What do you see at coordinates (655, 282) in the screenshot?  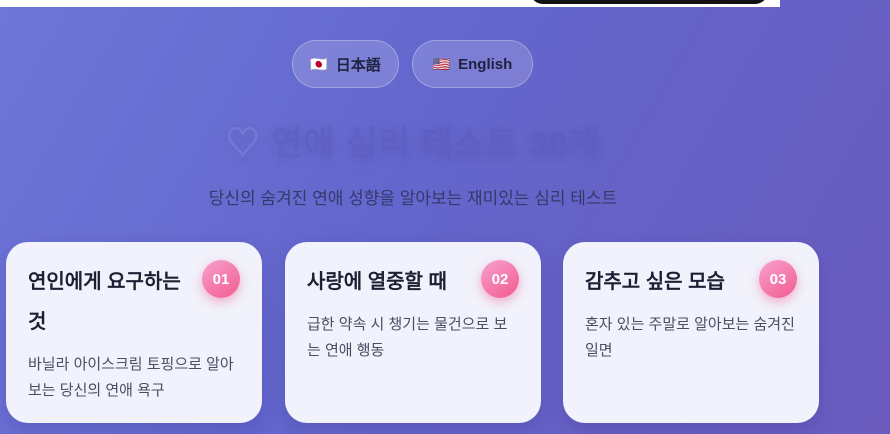 I see `card-title: 감추고 싶은 모습` at bounding box center [655, 282].